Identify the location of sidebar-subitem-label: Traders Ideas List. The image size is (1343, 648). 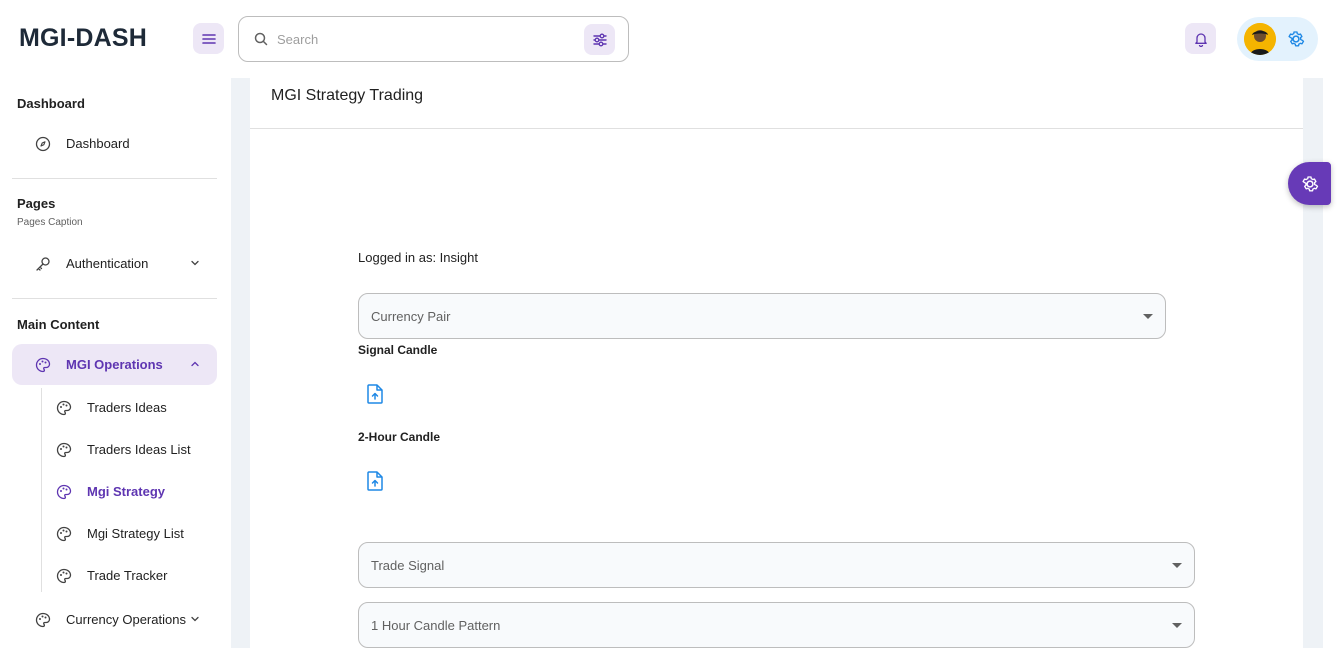
(139, 449).